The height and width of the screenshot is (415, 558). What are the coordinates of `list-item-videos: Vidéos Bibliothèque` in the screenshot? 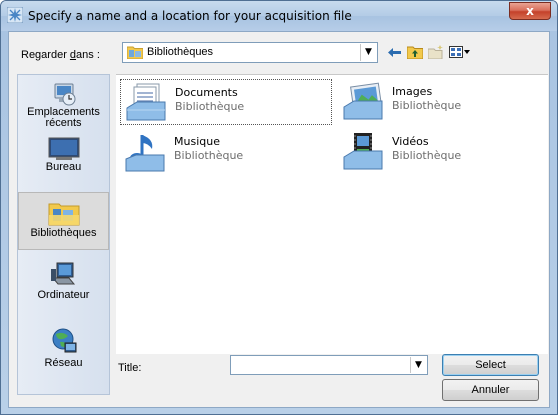 It's located at (442, 152).